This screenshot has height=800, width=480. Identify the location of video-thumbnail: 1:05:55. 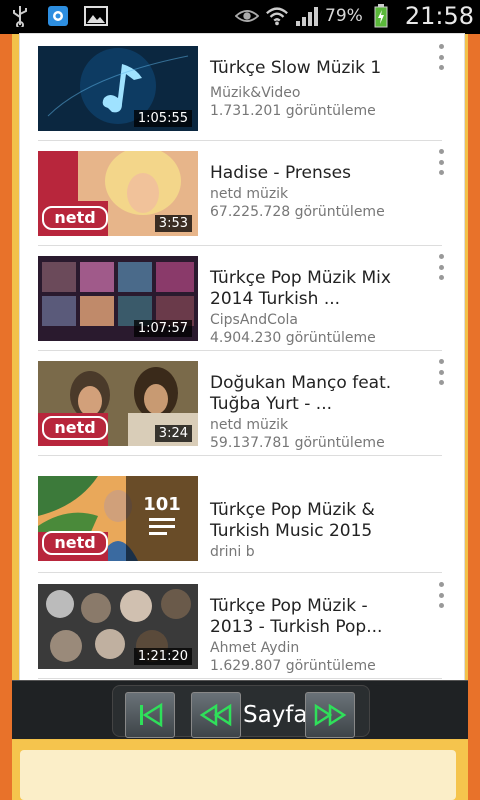
(118, 88).